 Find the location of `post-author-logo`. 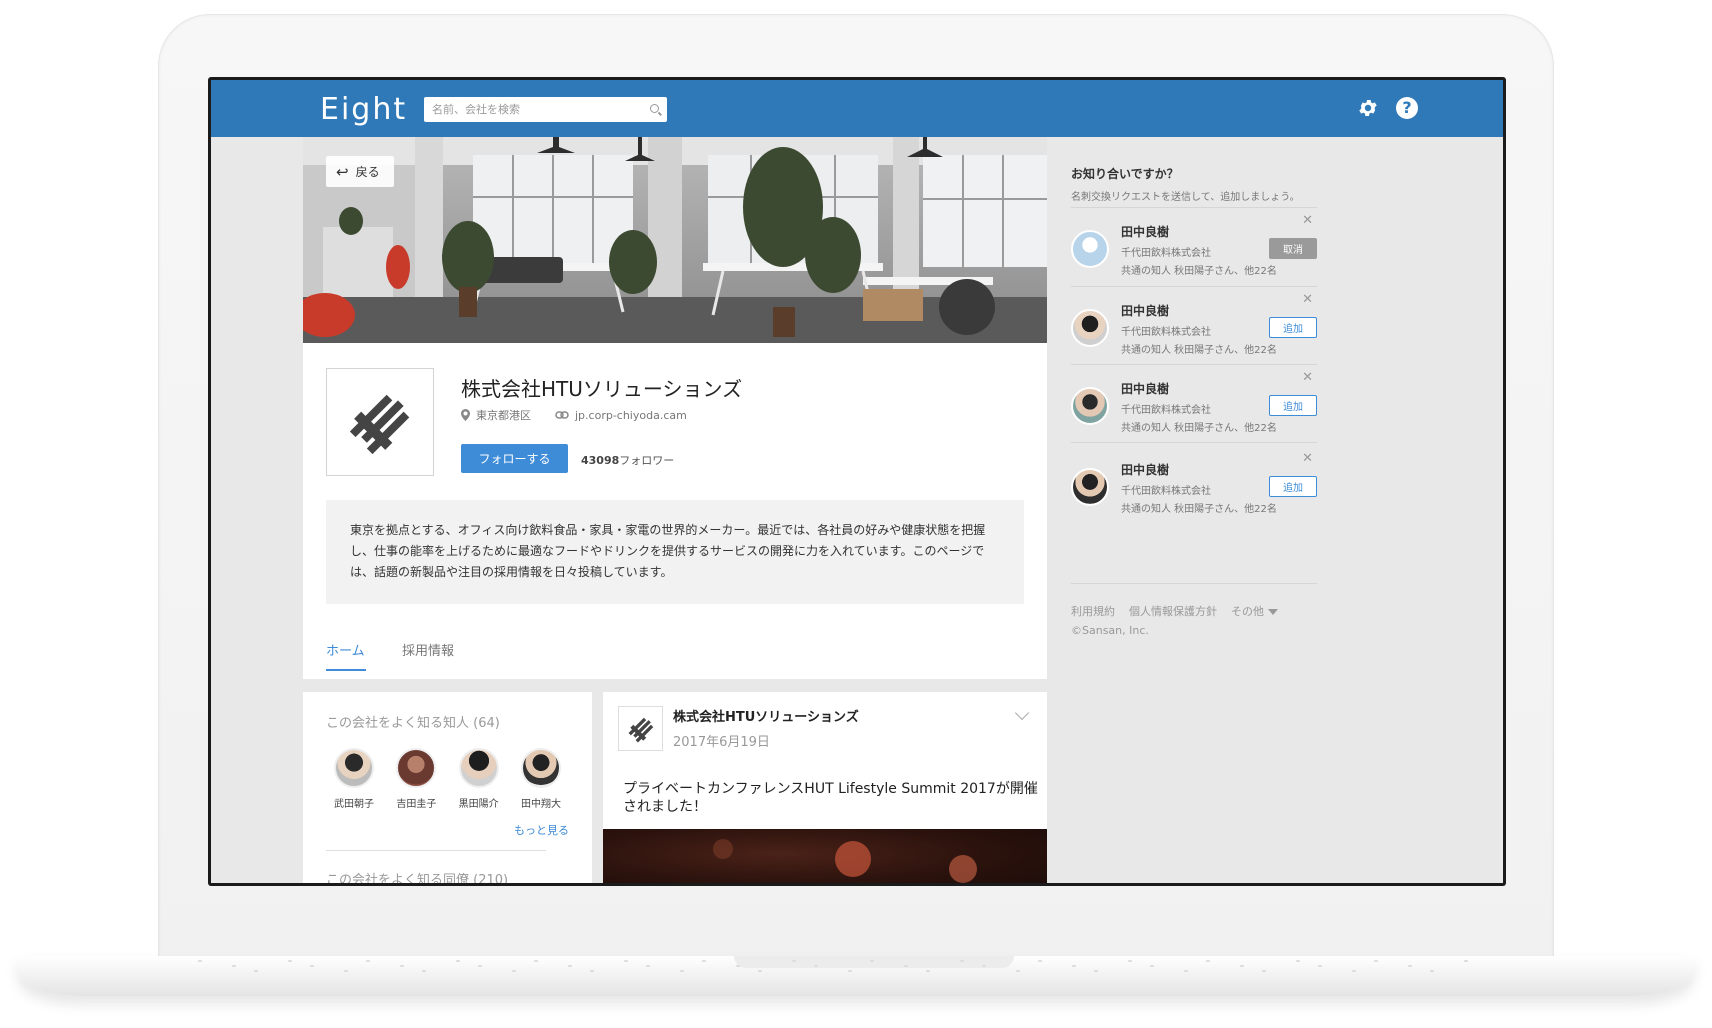

post-author-logo is located at coordinates (640, 728).